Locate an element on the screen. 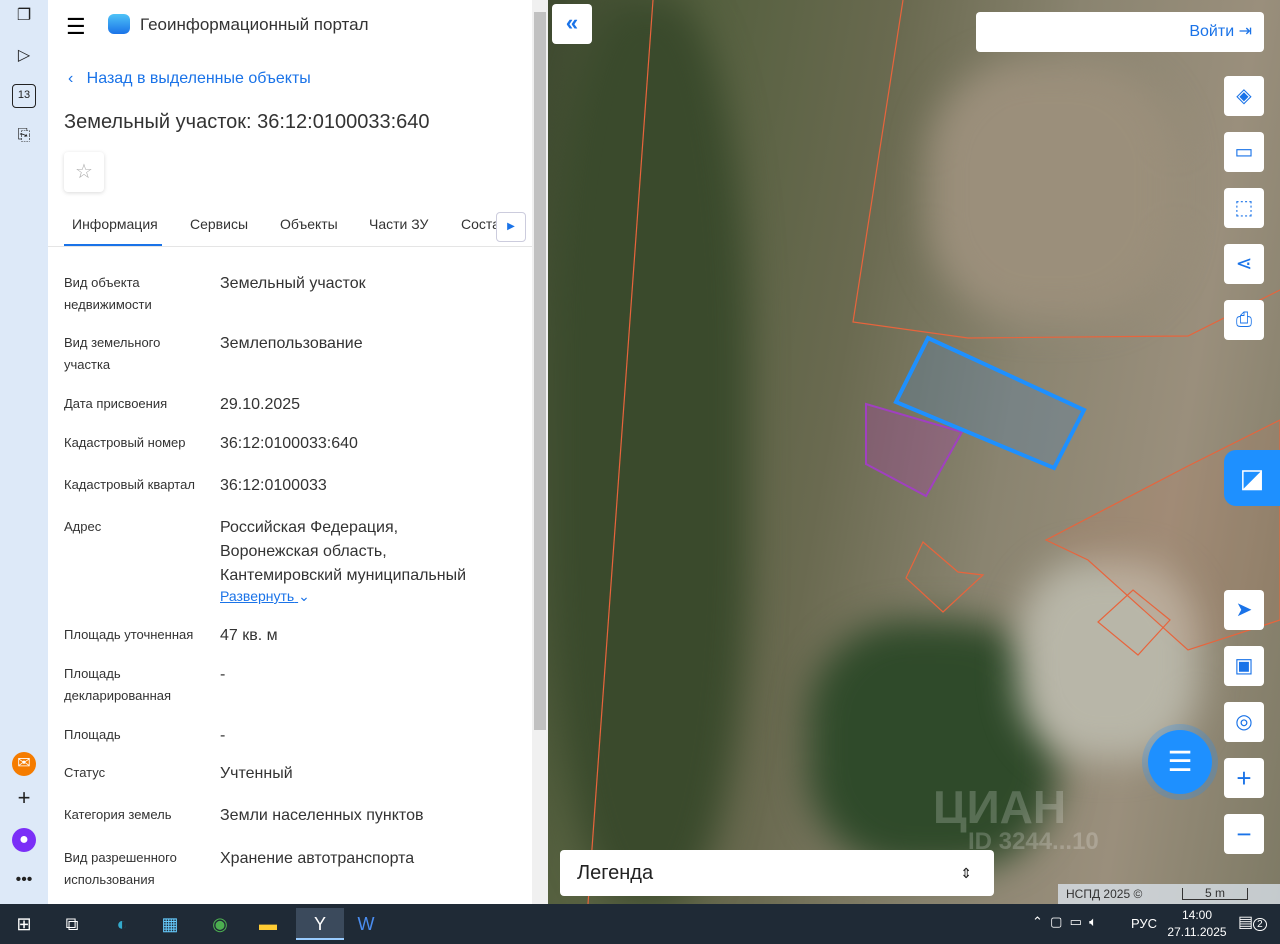 The image size is (1280, 944). notifications-icon: ▤ 2 is located at coordinates (1252, 922).